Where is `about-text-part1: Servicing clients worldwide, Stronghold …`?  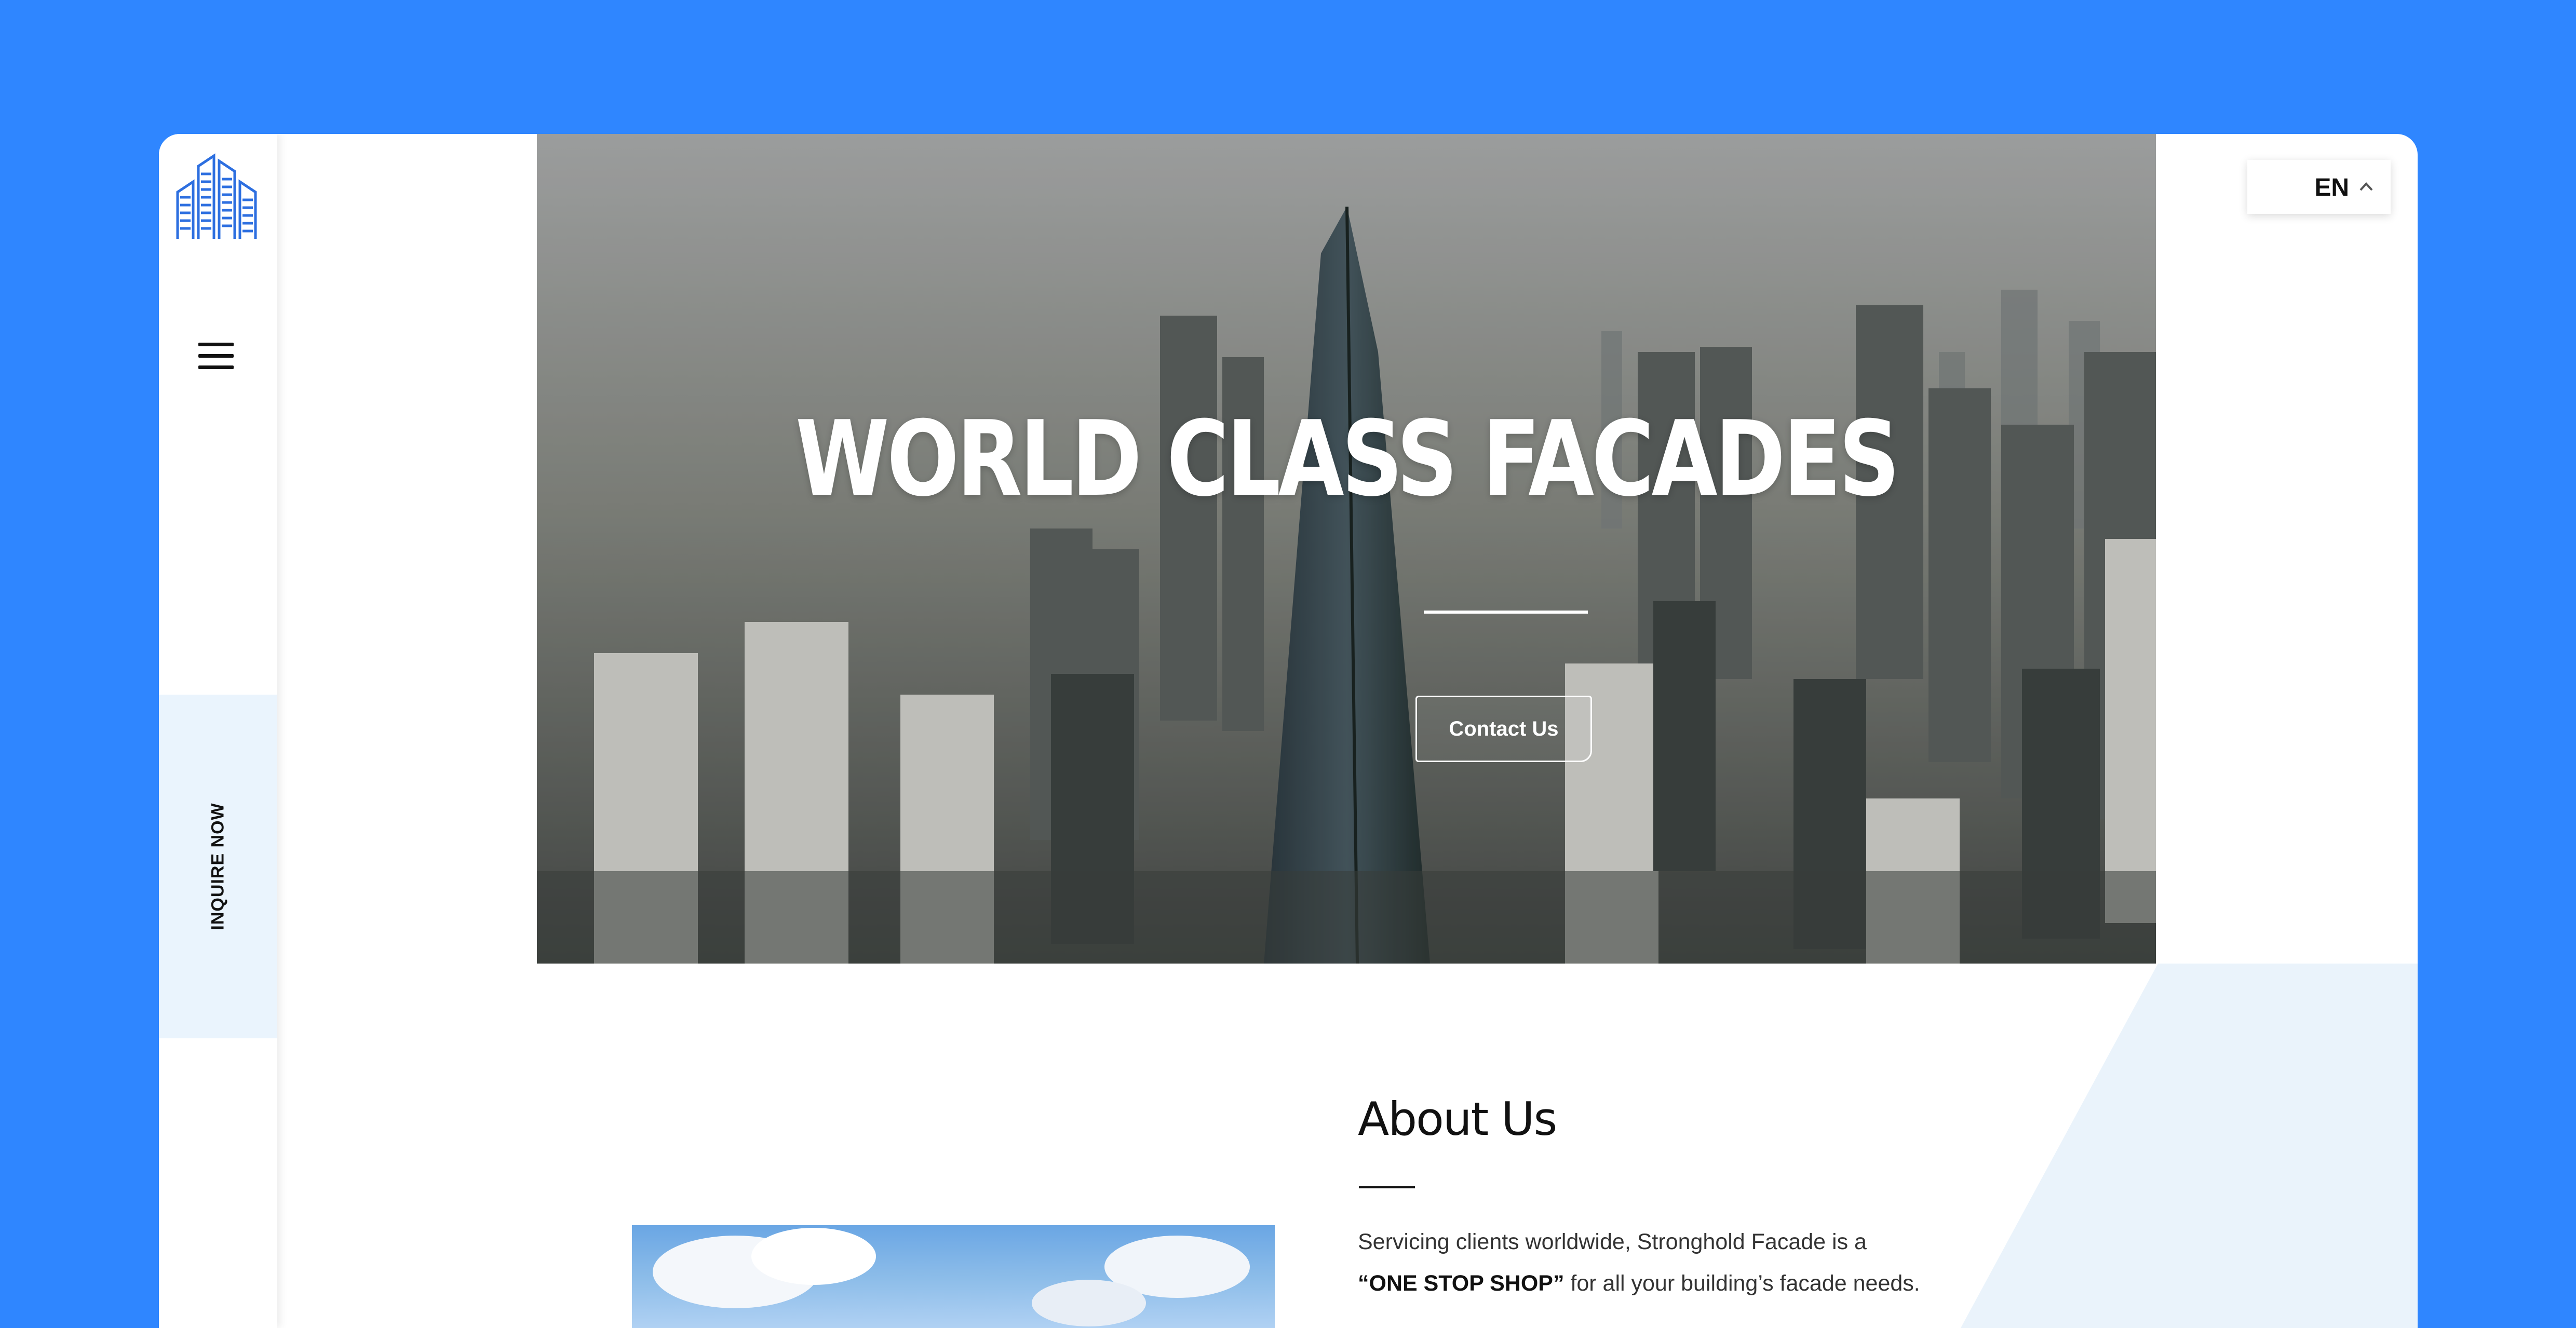
about-text-part1: Servicing clients worldwide, Stronghold … is located at coordinates (1612, 1241).